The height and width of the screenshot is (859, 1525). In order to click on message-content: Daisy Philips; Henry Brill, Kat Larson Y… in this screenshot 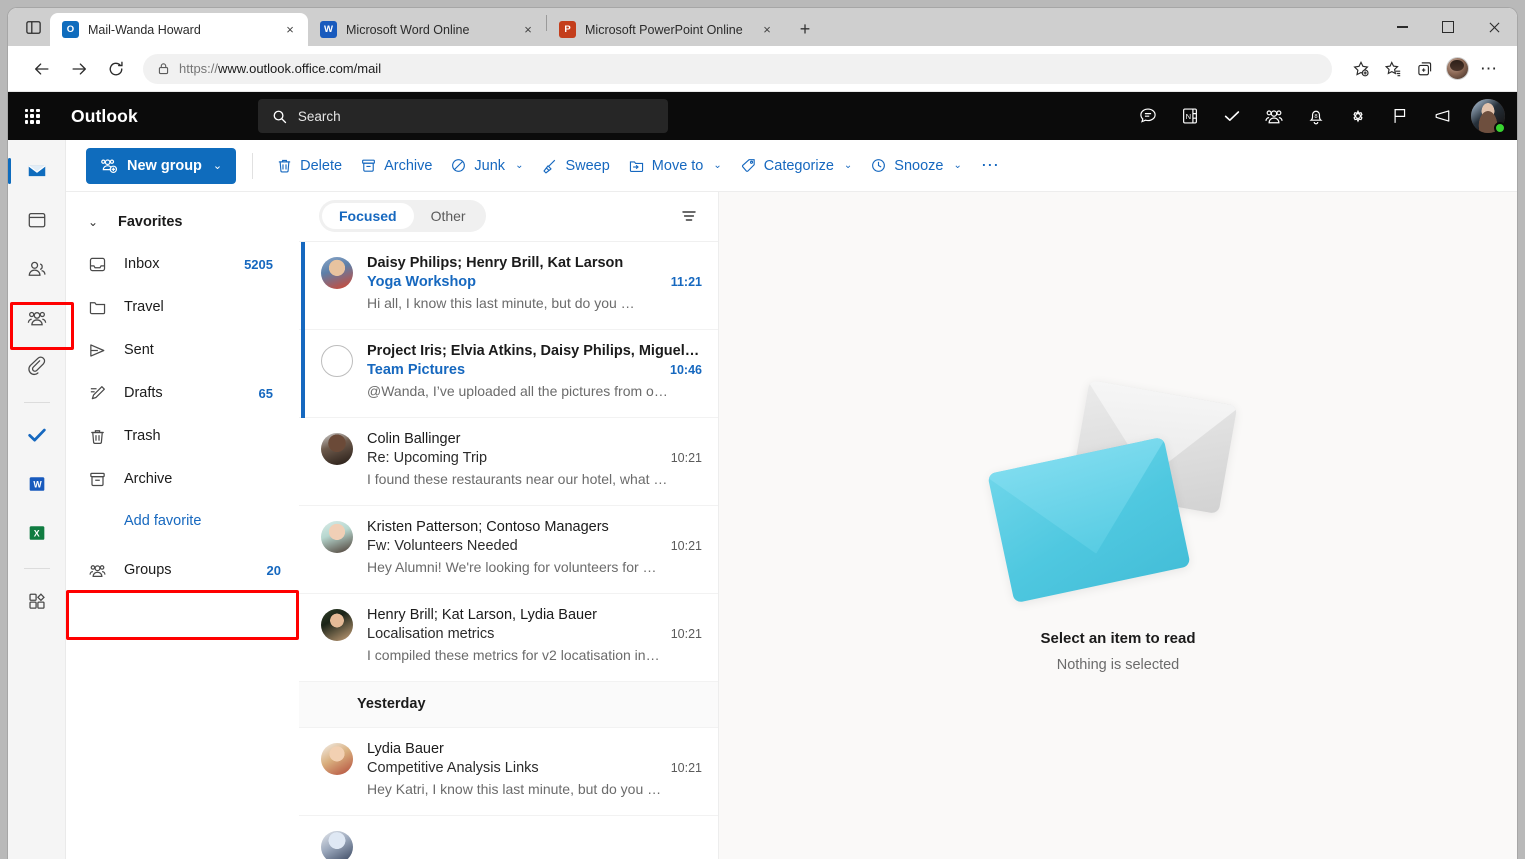, I will do `click(534, 285)`.